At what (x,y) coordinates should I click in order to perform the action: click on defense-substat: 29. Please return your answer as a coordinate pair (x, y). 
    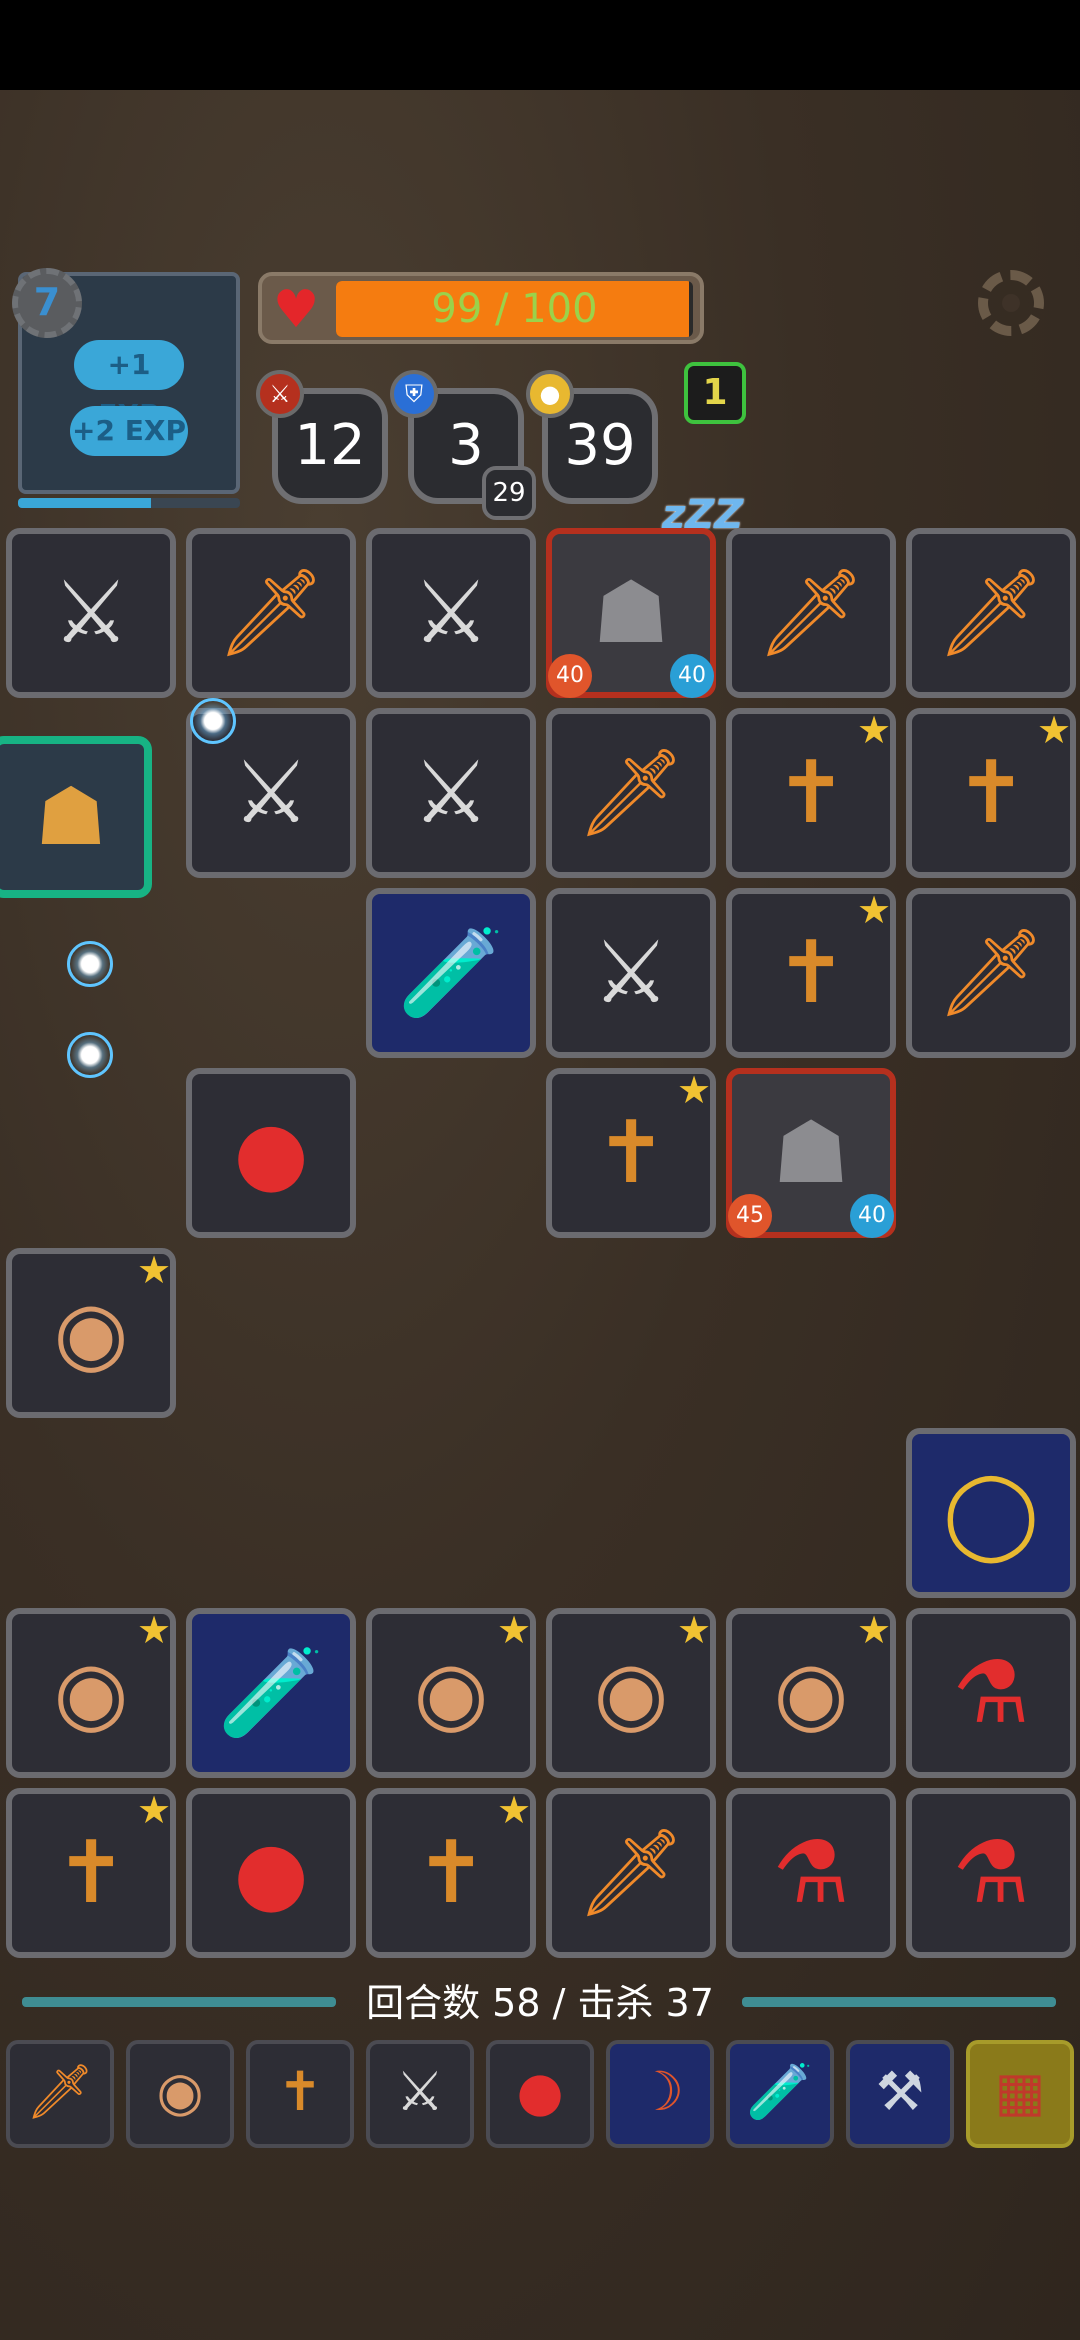
    Looking at the image, I should click on (509, 493).